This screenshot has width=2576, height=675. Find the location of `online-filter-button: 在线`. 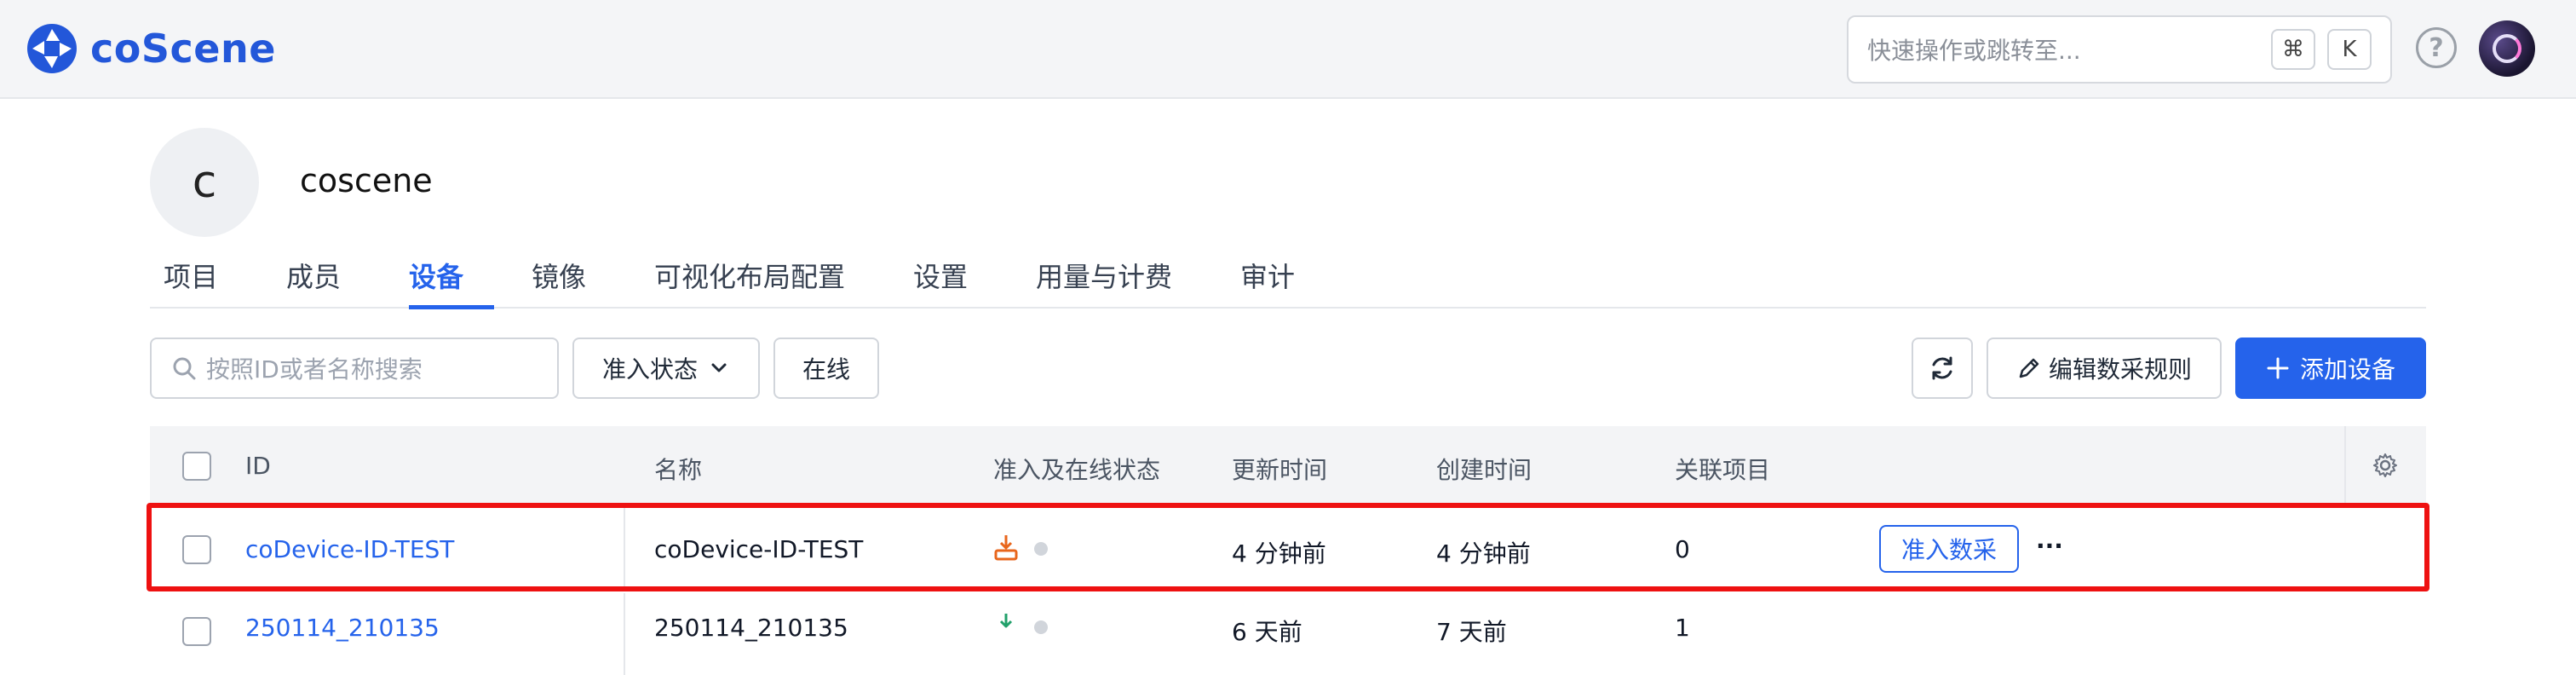

online-filter-button: 在线 is located at coordinates (826, 368).